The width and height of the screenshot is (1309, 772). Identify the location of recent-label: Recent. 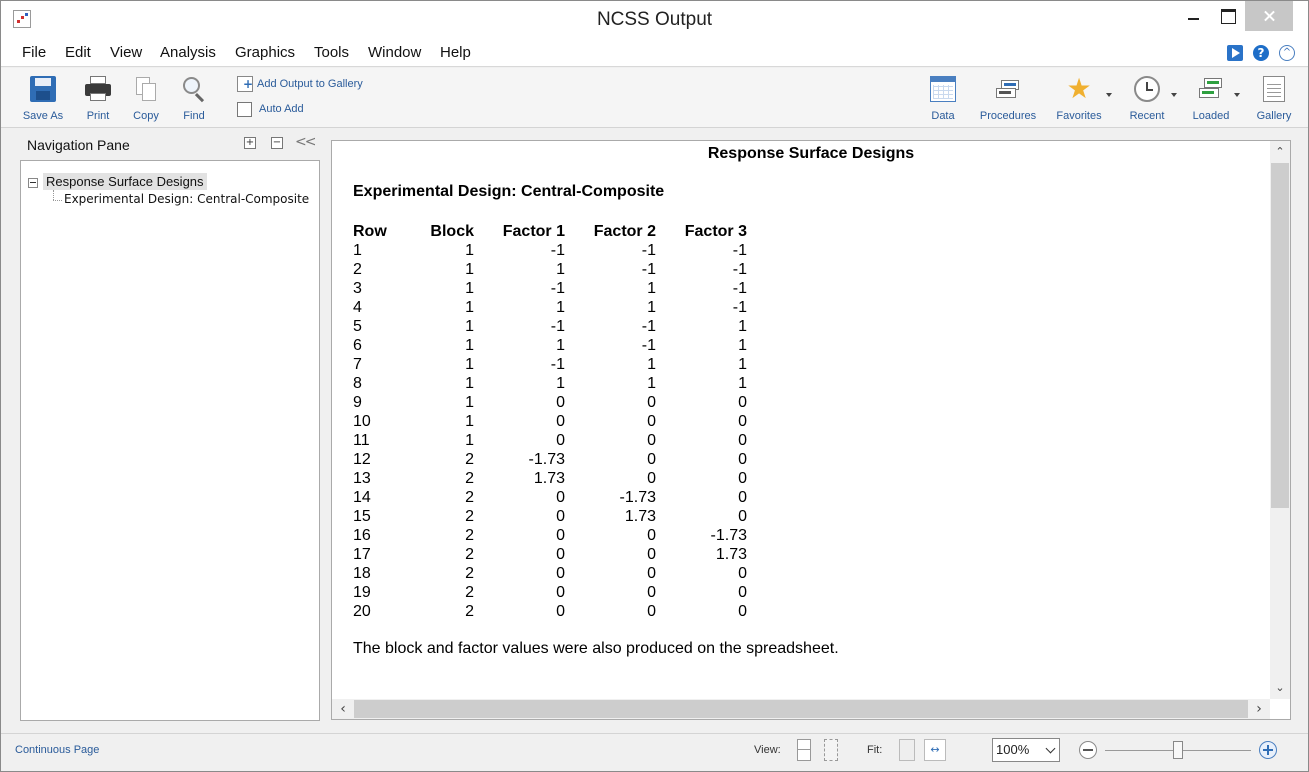
(1147, 116).